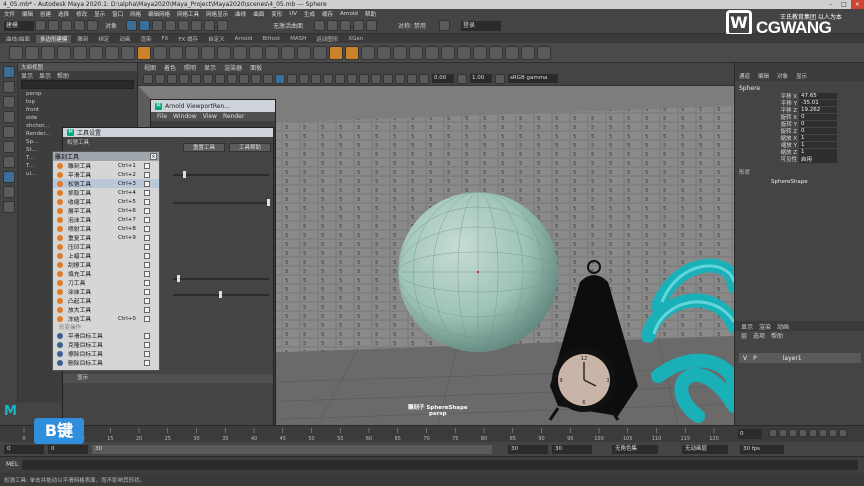 The height and width of the screenshot is (486, 864). I want to click on menu-item: 网格工具, so click(188, 14).